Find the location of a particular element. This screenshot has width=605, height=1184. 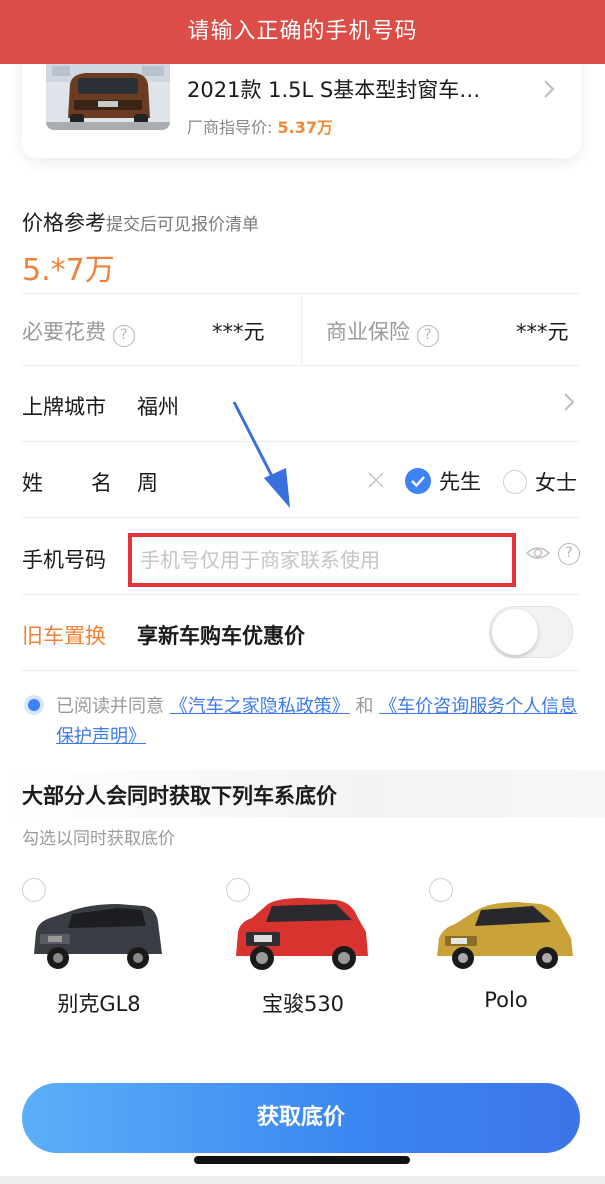

necessary-fee: 必要花费 ? is located at coordinates (78, 331).